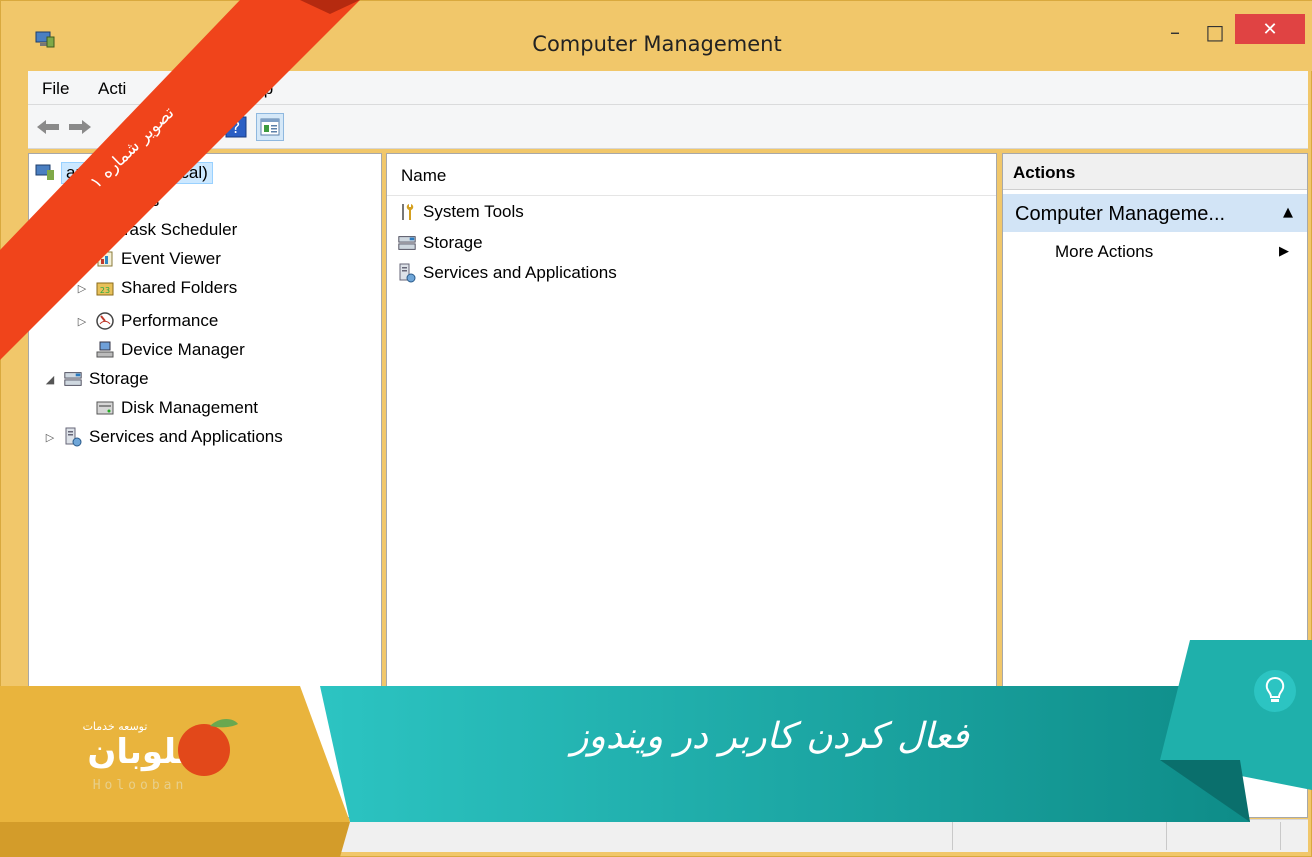 The image size is (1312, 857). What do you see at coordinates (105, 230) in the screenshot?
I see `task-scheduler-icon` at bounding box center [105, 230].